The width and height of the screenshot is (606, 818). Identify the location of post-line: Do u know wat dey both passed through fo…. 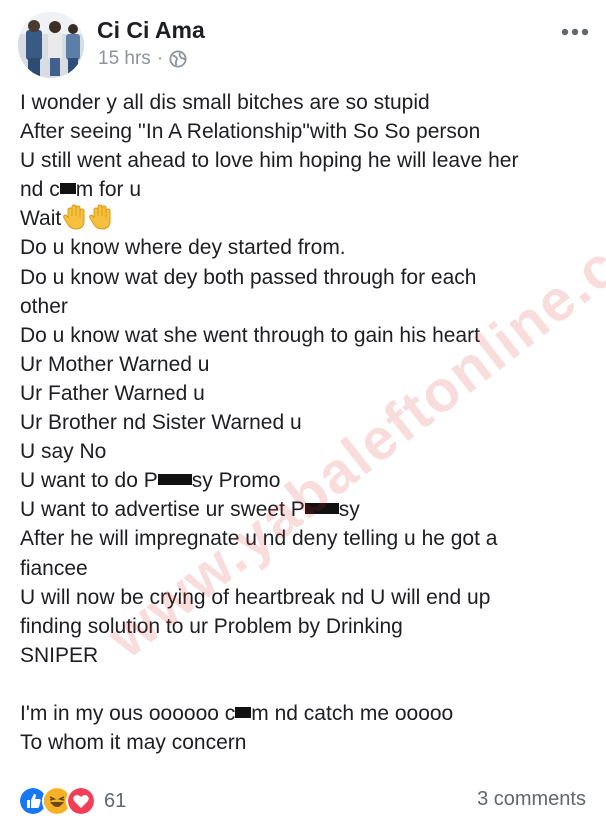
(248, 277).